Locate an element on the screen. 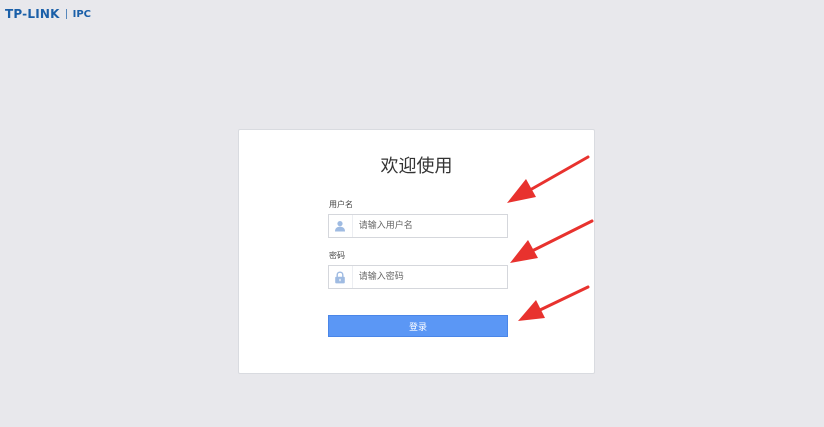 The width and height of the screenshot is (824, 427). password-label: 密码 is located at coordinates (337, 255).